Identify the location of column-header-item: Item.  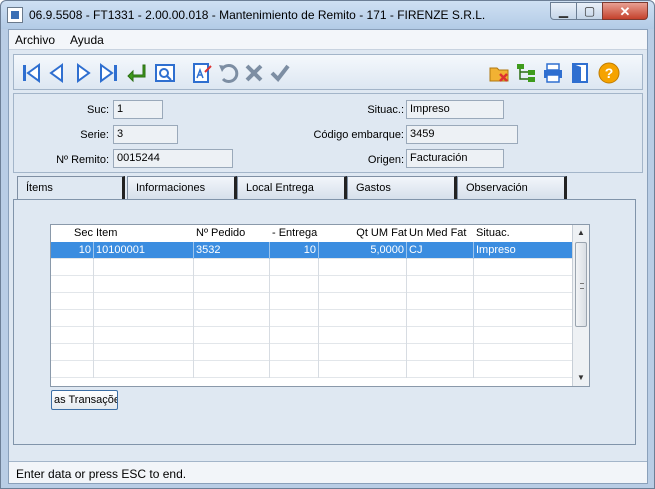
(145, 233).